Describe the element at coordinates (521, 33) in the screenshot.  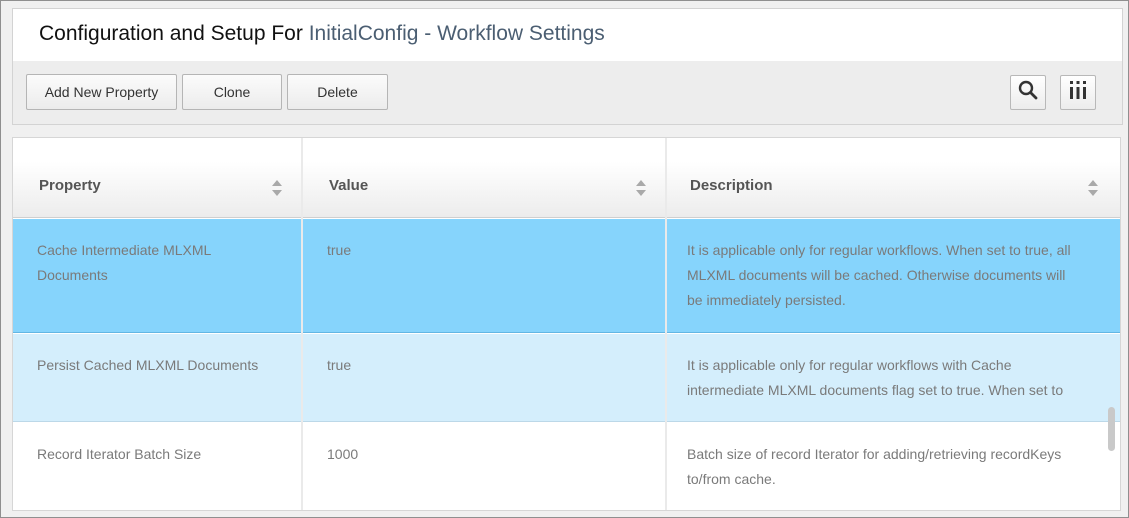
I see `title-section: Workflow Settings` at that location.